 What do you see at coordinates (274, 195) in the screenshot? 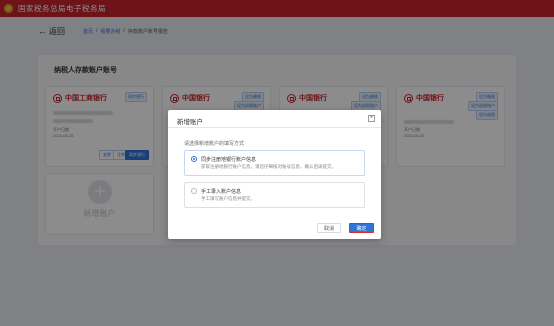
I see `option-manual-entry: 手工录入账户信息 手工填写账户信息并提交。` at bounding box center [274, 195].